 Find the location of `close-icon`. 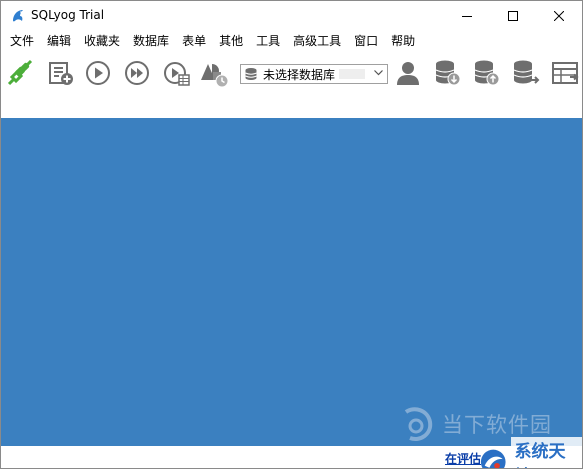

close-icon is located at coordinates (559, 16).